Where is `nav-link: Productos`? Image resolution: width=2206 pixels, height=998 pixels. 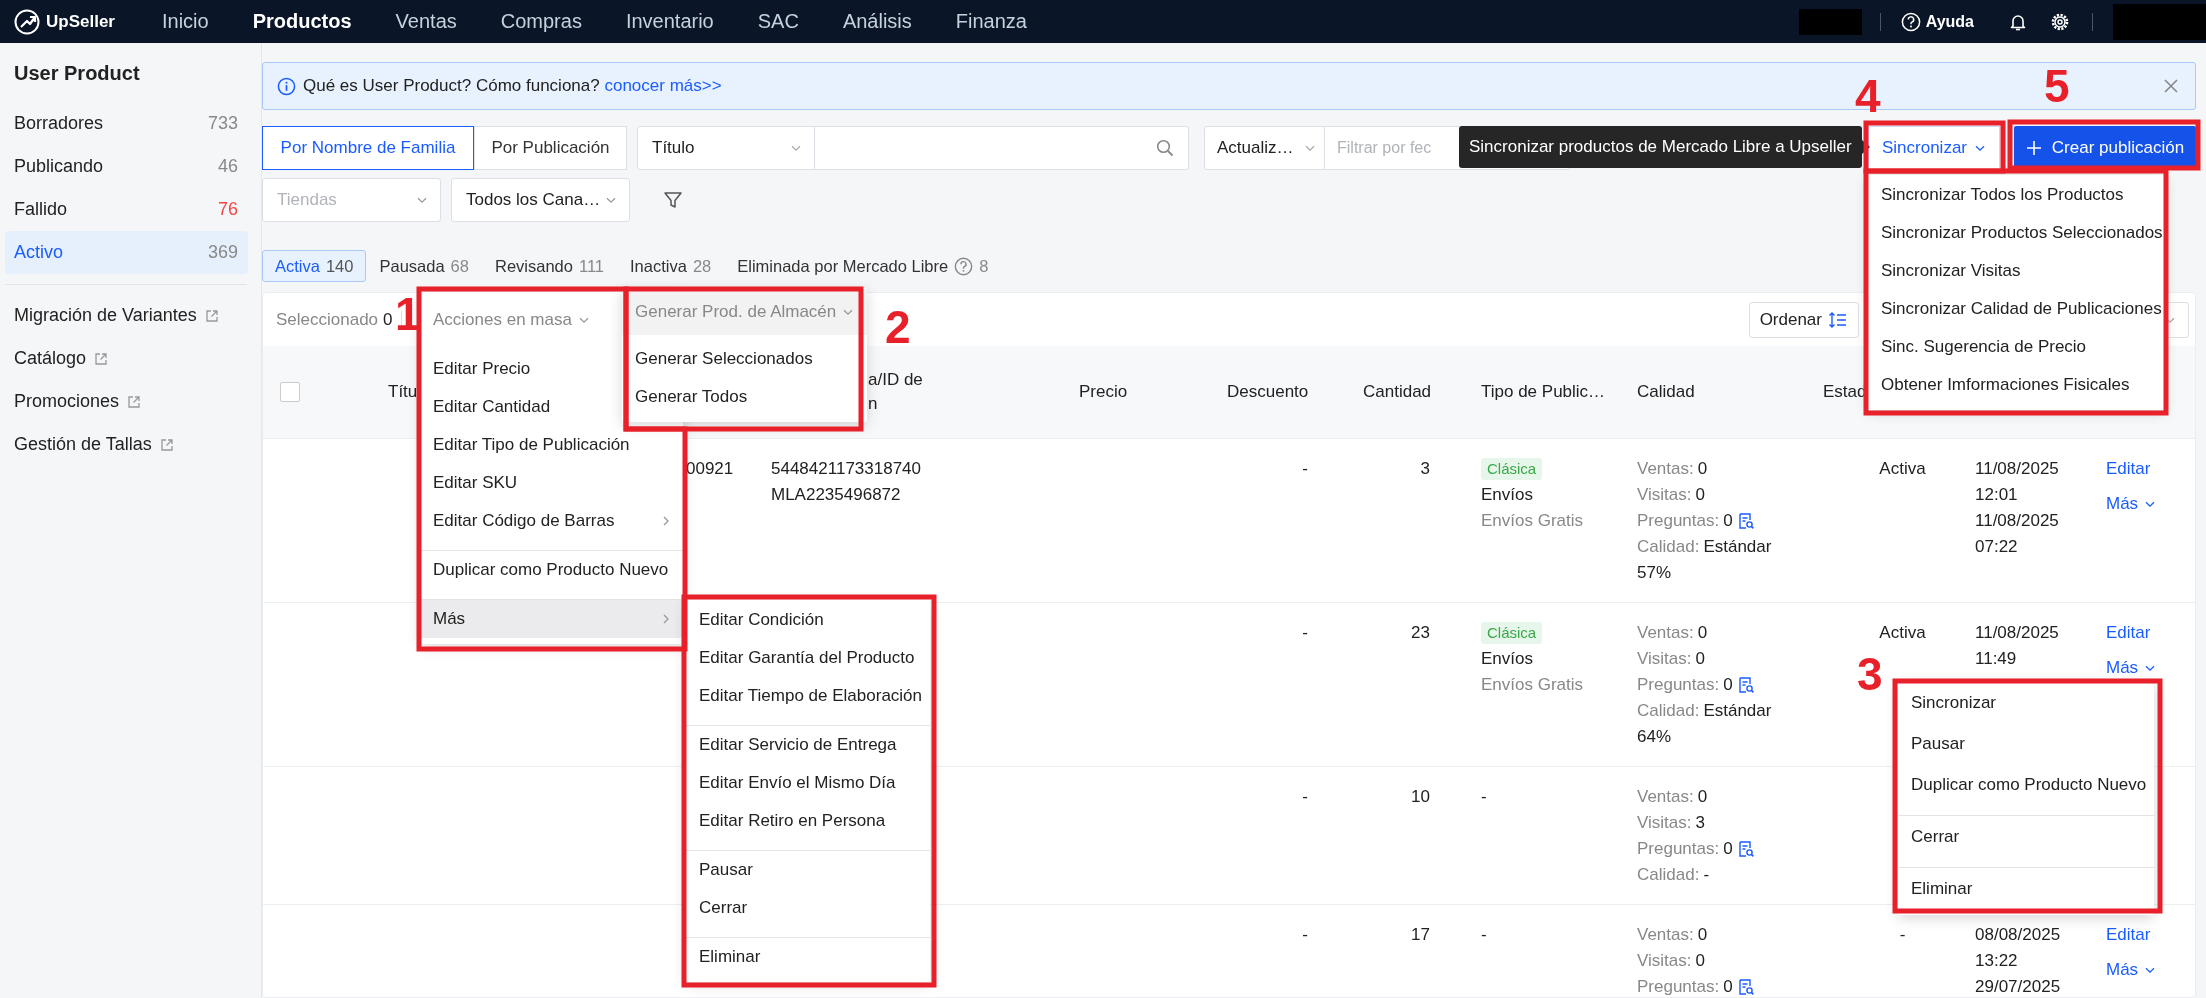 nav-link: Productos is located at coordinates (302, 21).